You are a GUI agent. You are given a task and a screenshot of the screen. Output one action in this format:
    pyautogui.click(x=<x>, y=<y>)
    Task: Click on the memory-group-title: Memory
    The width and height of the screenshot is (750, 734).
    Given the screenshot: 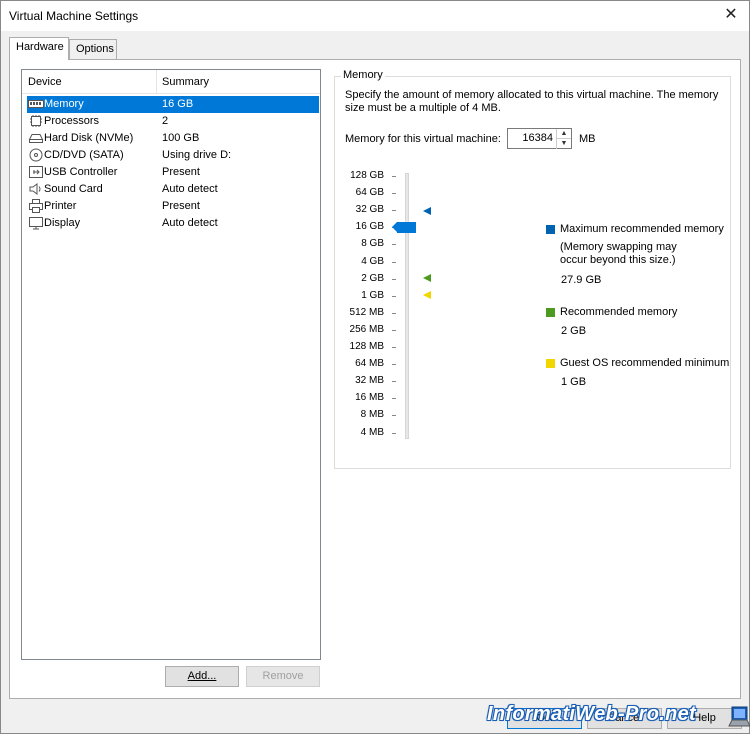 What is the action you would take?
    pyautogui.click(x=363, y=75)
    